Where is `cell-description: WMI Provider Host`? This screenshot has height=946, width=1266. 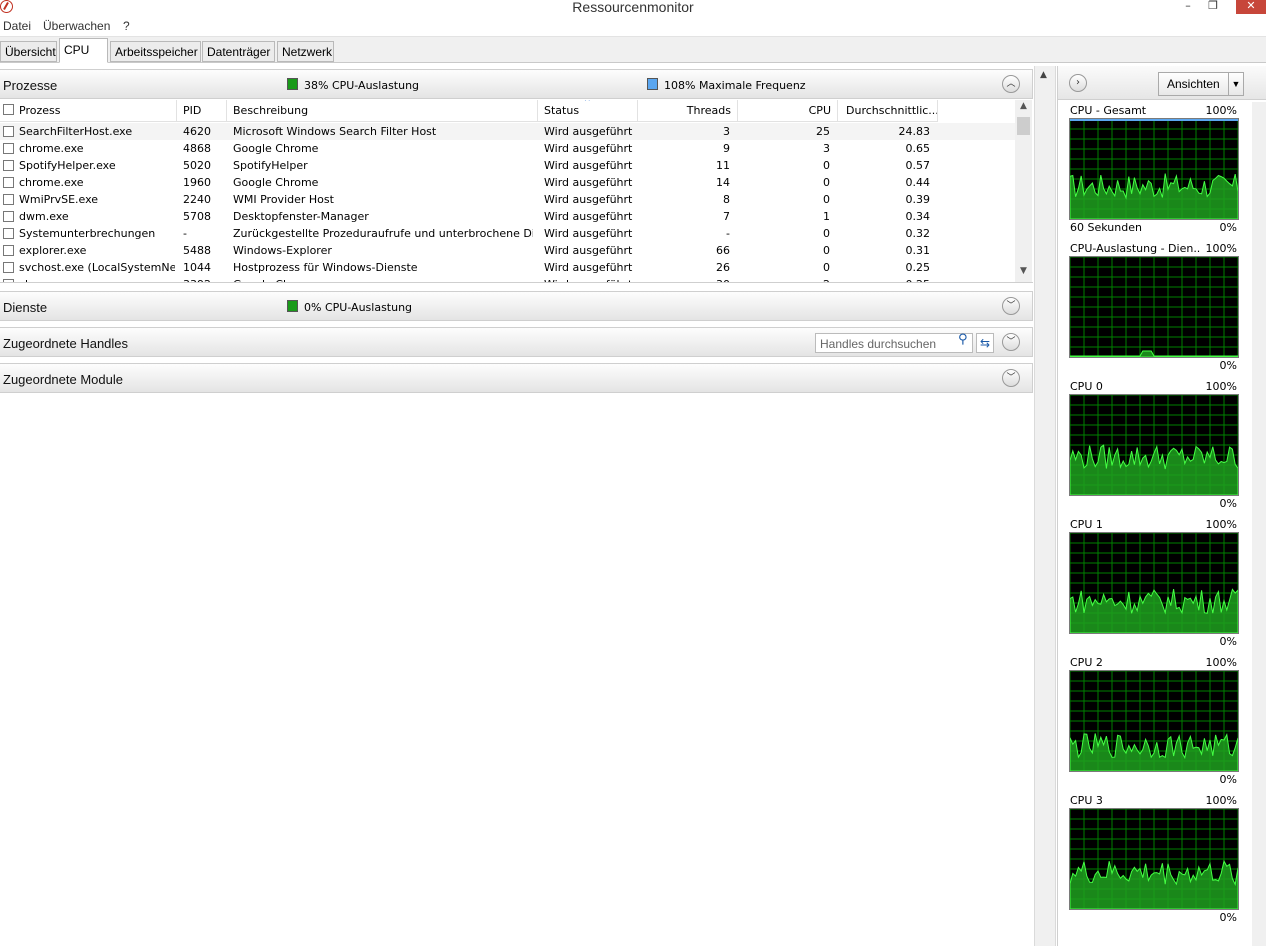 cell-description: WMI Provider Host is located at coordinates (283, 199).